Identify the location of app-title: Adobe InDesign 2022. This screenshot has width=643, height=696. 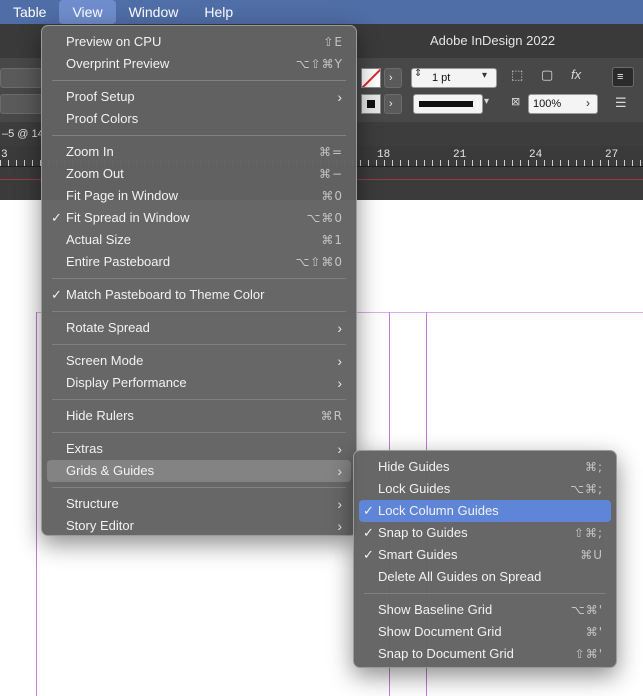
(493, 40).